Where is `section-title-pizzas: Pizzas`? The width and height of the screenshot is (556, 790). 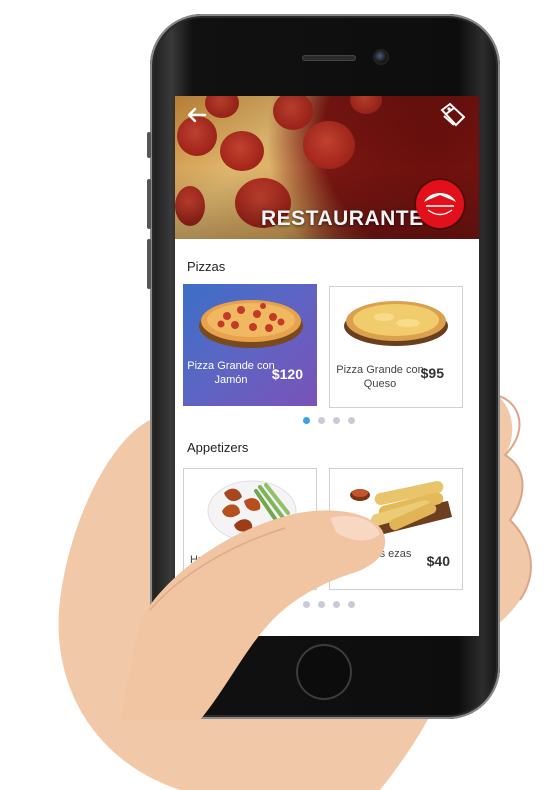 section-title-pizzas: Pizzas is located at coordinates (206, 266).